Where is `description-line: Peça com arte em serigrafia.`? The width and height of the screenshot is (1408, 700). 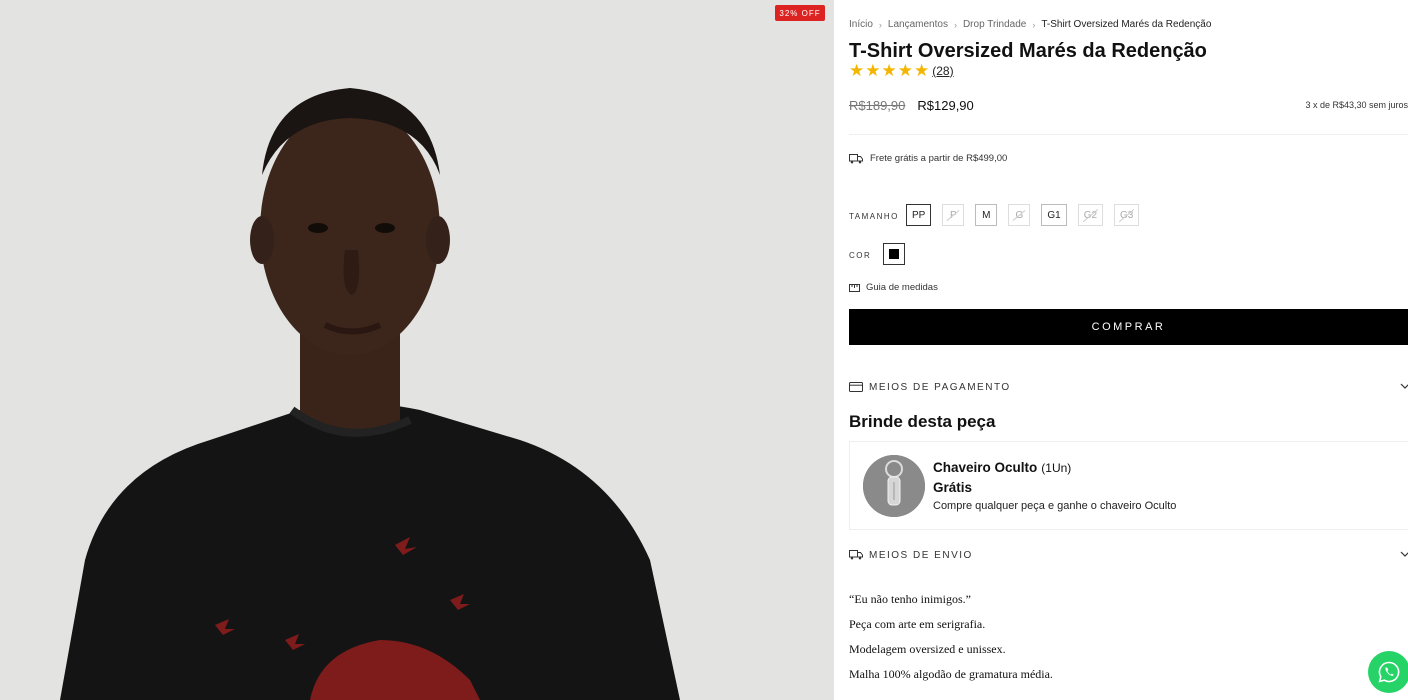
description-line: Peça com arte em serigrafia. is located at coordinates (917, 624).